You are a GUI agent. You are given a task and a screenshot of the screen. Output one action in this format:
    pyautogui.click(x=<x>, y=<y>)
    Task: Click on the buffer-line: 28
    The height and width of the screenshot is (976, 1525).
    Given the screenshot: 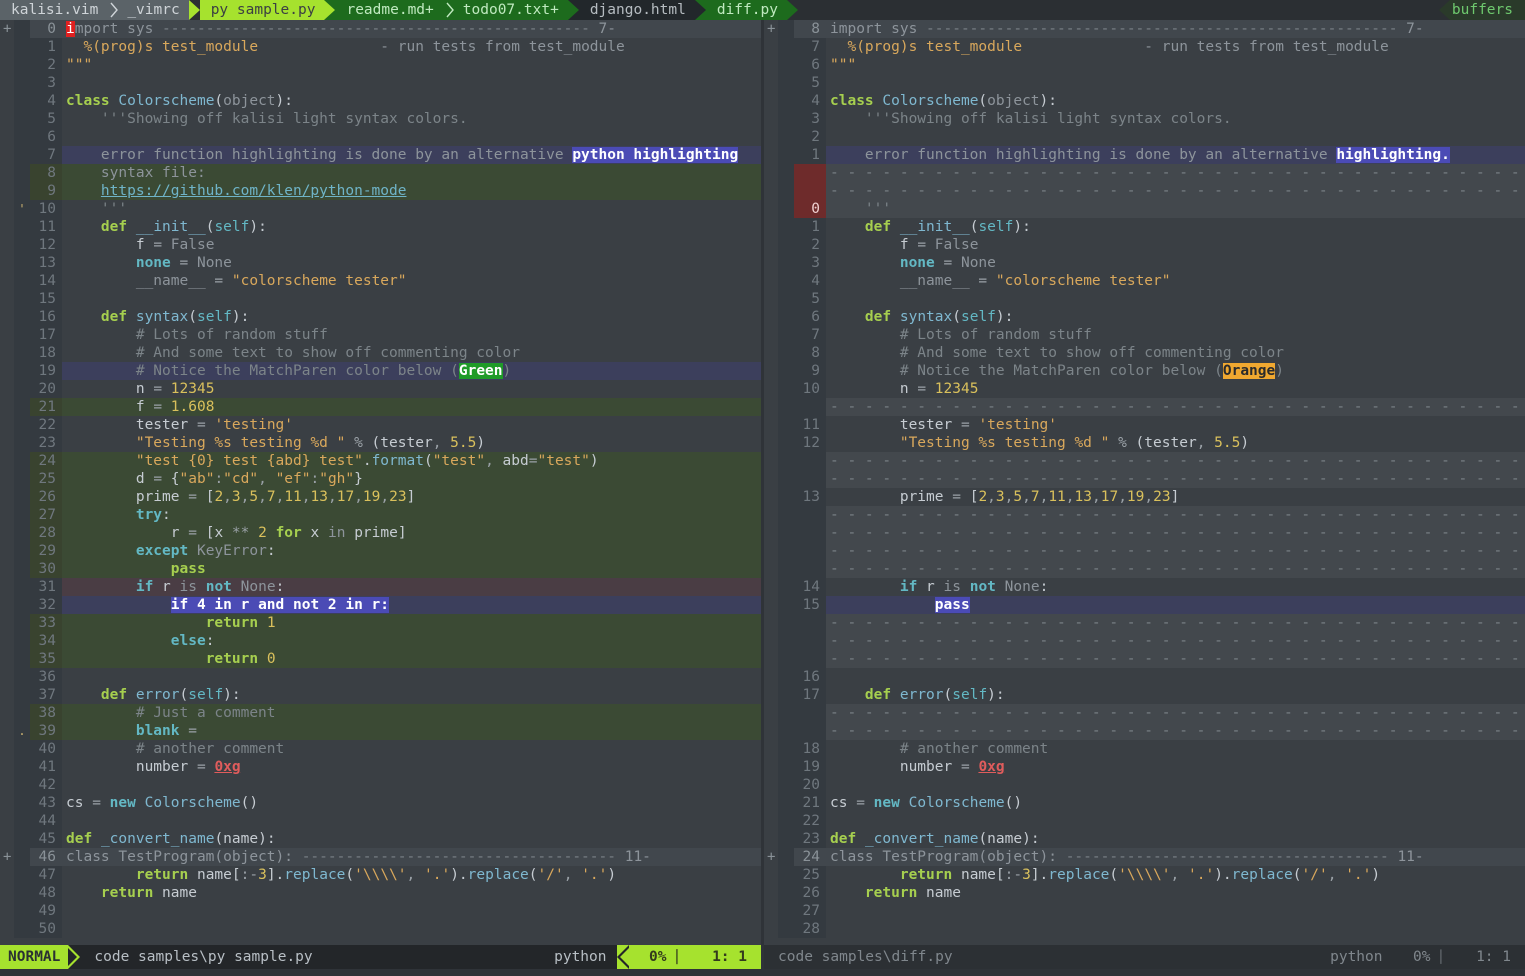 What is the action you would take?
    pyautogui.click(x=1144, y=929)
    